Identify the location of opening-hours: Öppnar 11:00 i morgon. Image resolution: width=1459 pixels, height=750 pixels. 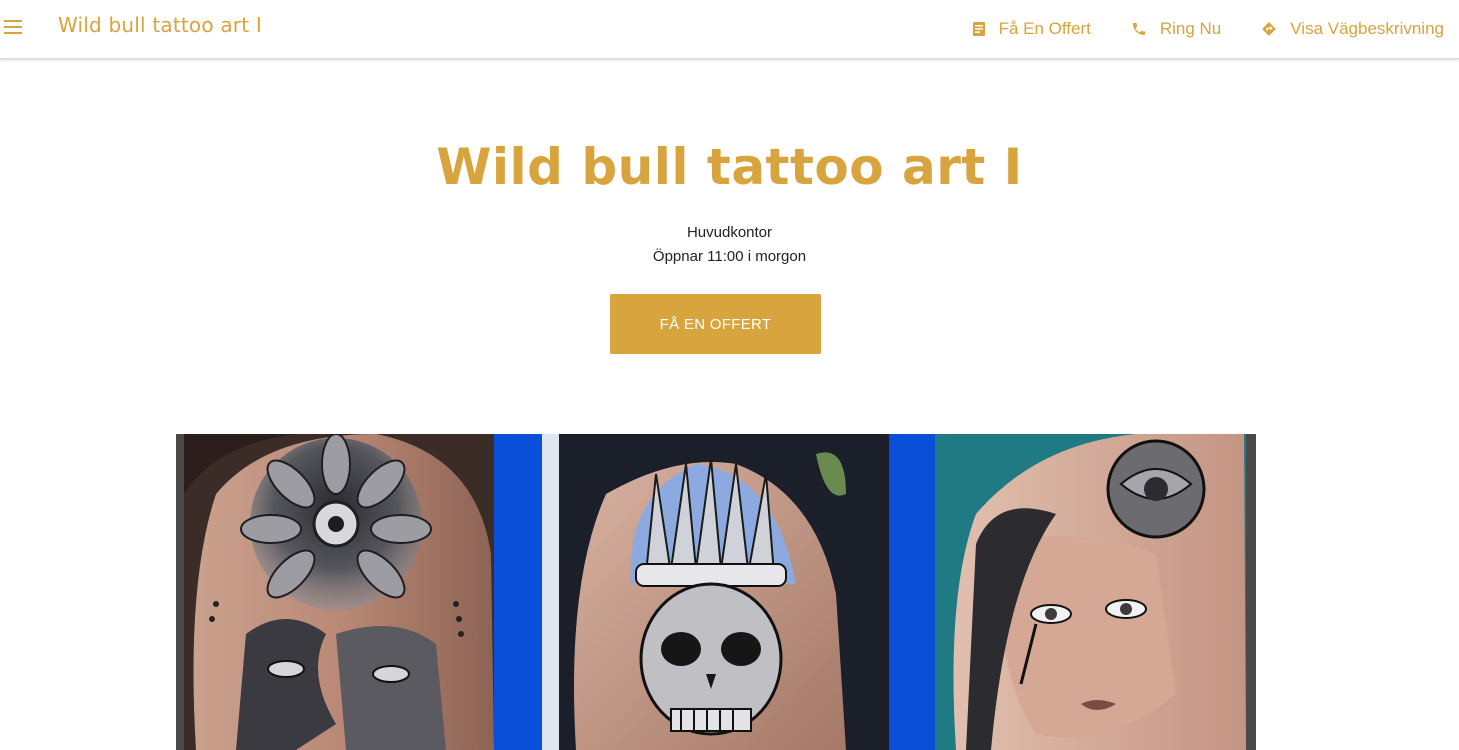
(729, 256).